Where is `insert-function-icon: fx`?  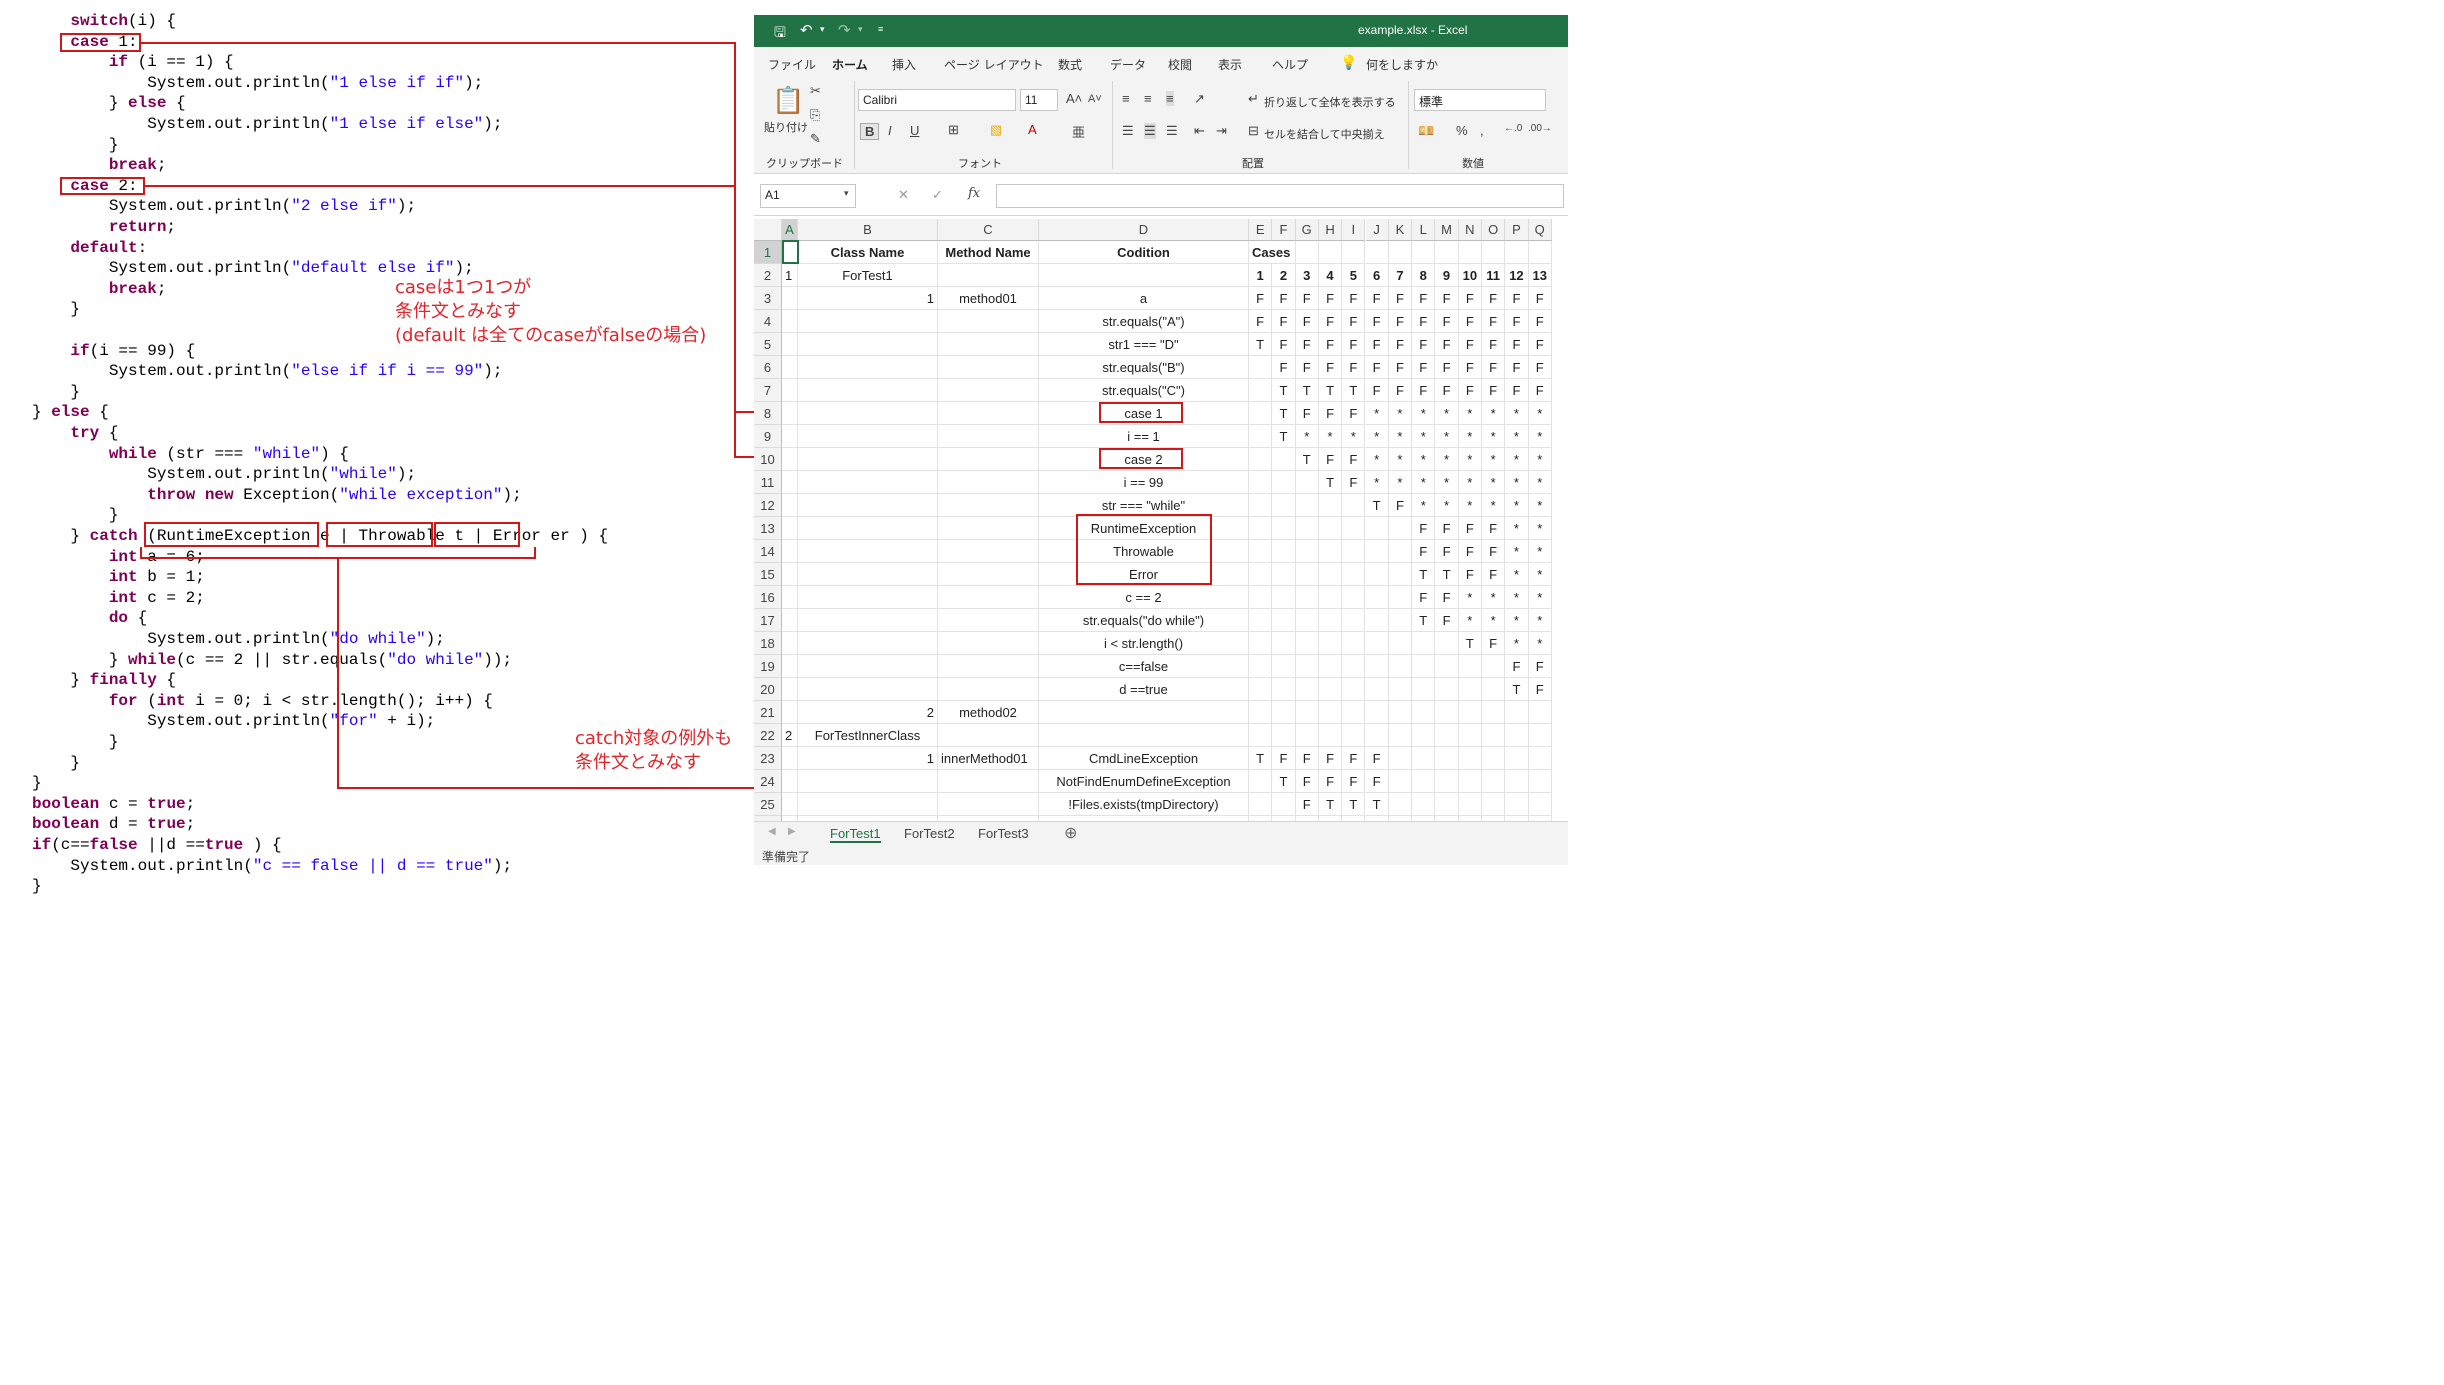
insert-function-icon: fx is located at coordinates (974, 193).